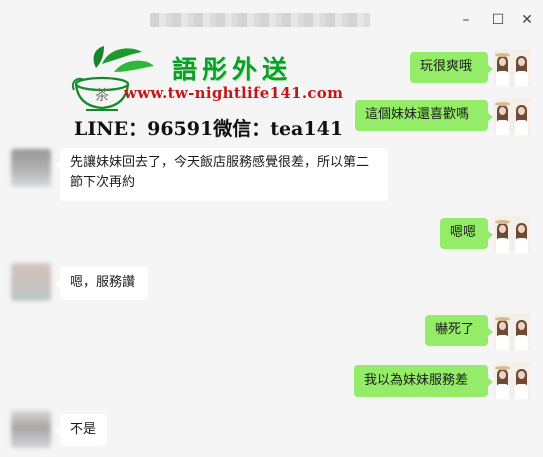 This screenshot has width=543, height=457. I want to click on message-bubble-in: 嗯，服務讚, so click(101, 283).